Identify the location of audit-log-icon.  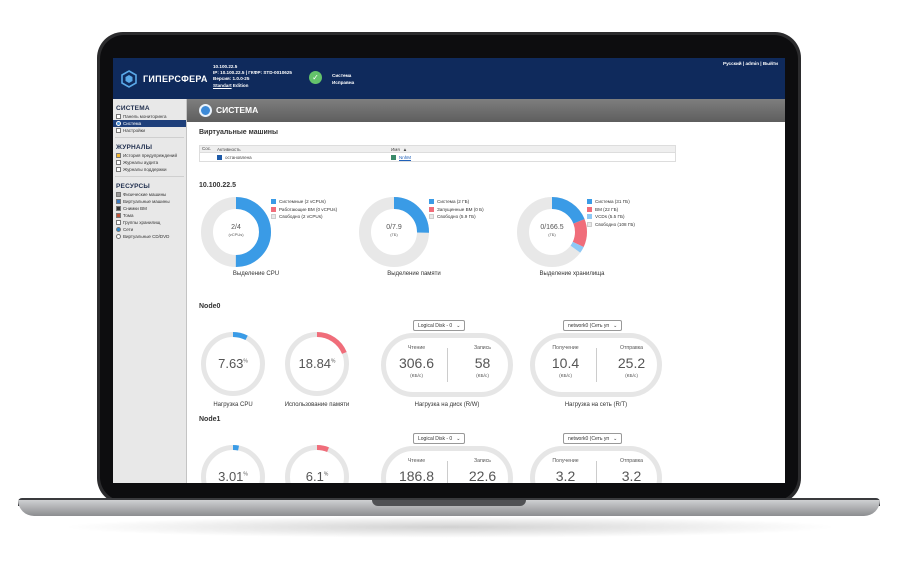
(118, 162).